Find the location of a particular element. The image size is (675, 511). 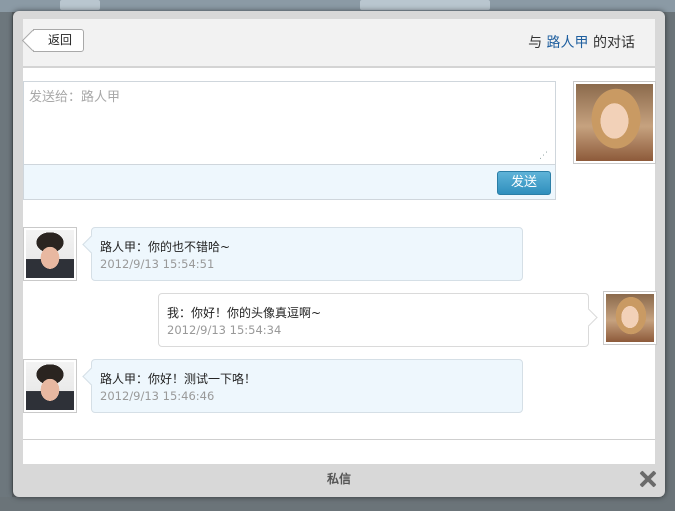

dialog-title: 私信 is located at coordinates (338, 479).